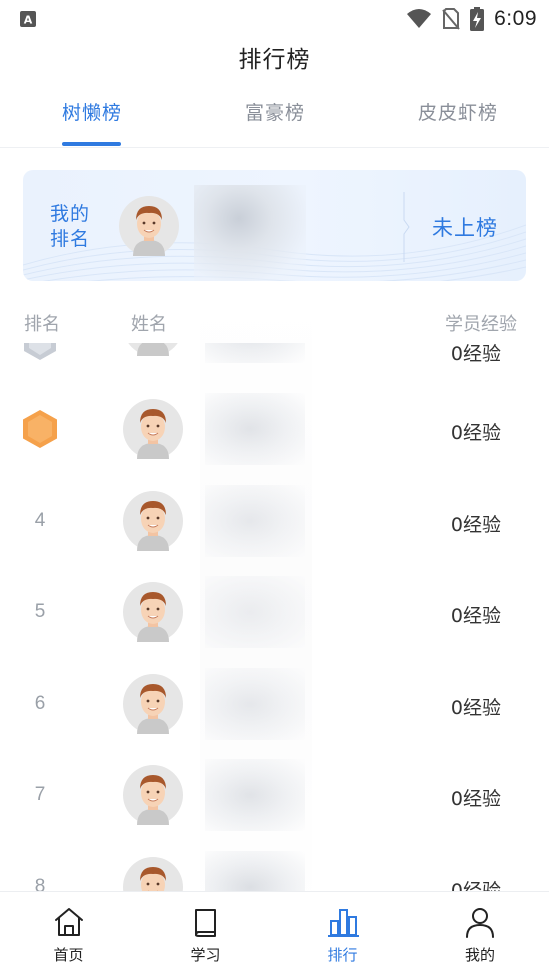 The height and width of the screenshot is (976, 549). I want to click on table-row: 4 0经验, so click(274, 521).